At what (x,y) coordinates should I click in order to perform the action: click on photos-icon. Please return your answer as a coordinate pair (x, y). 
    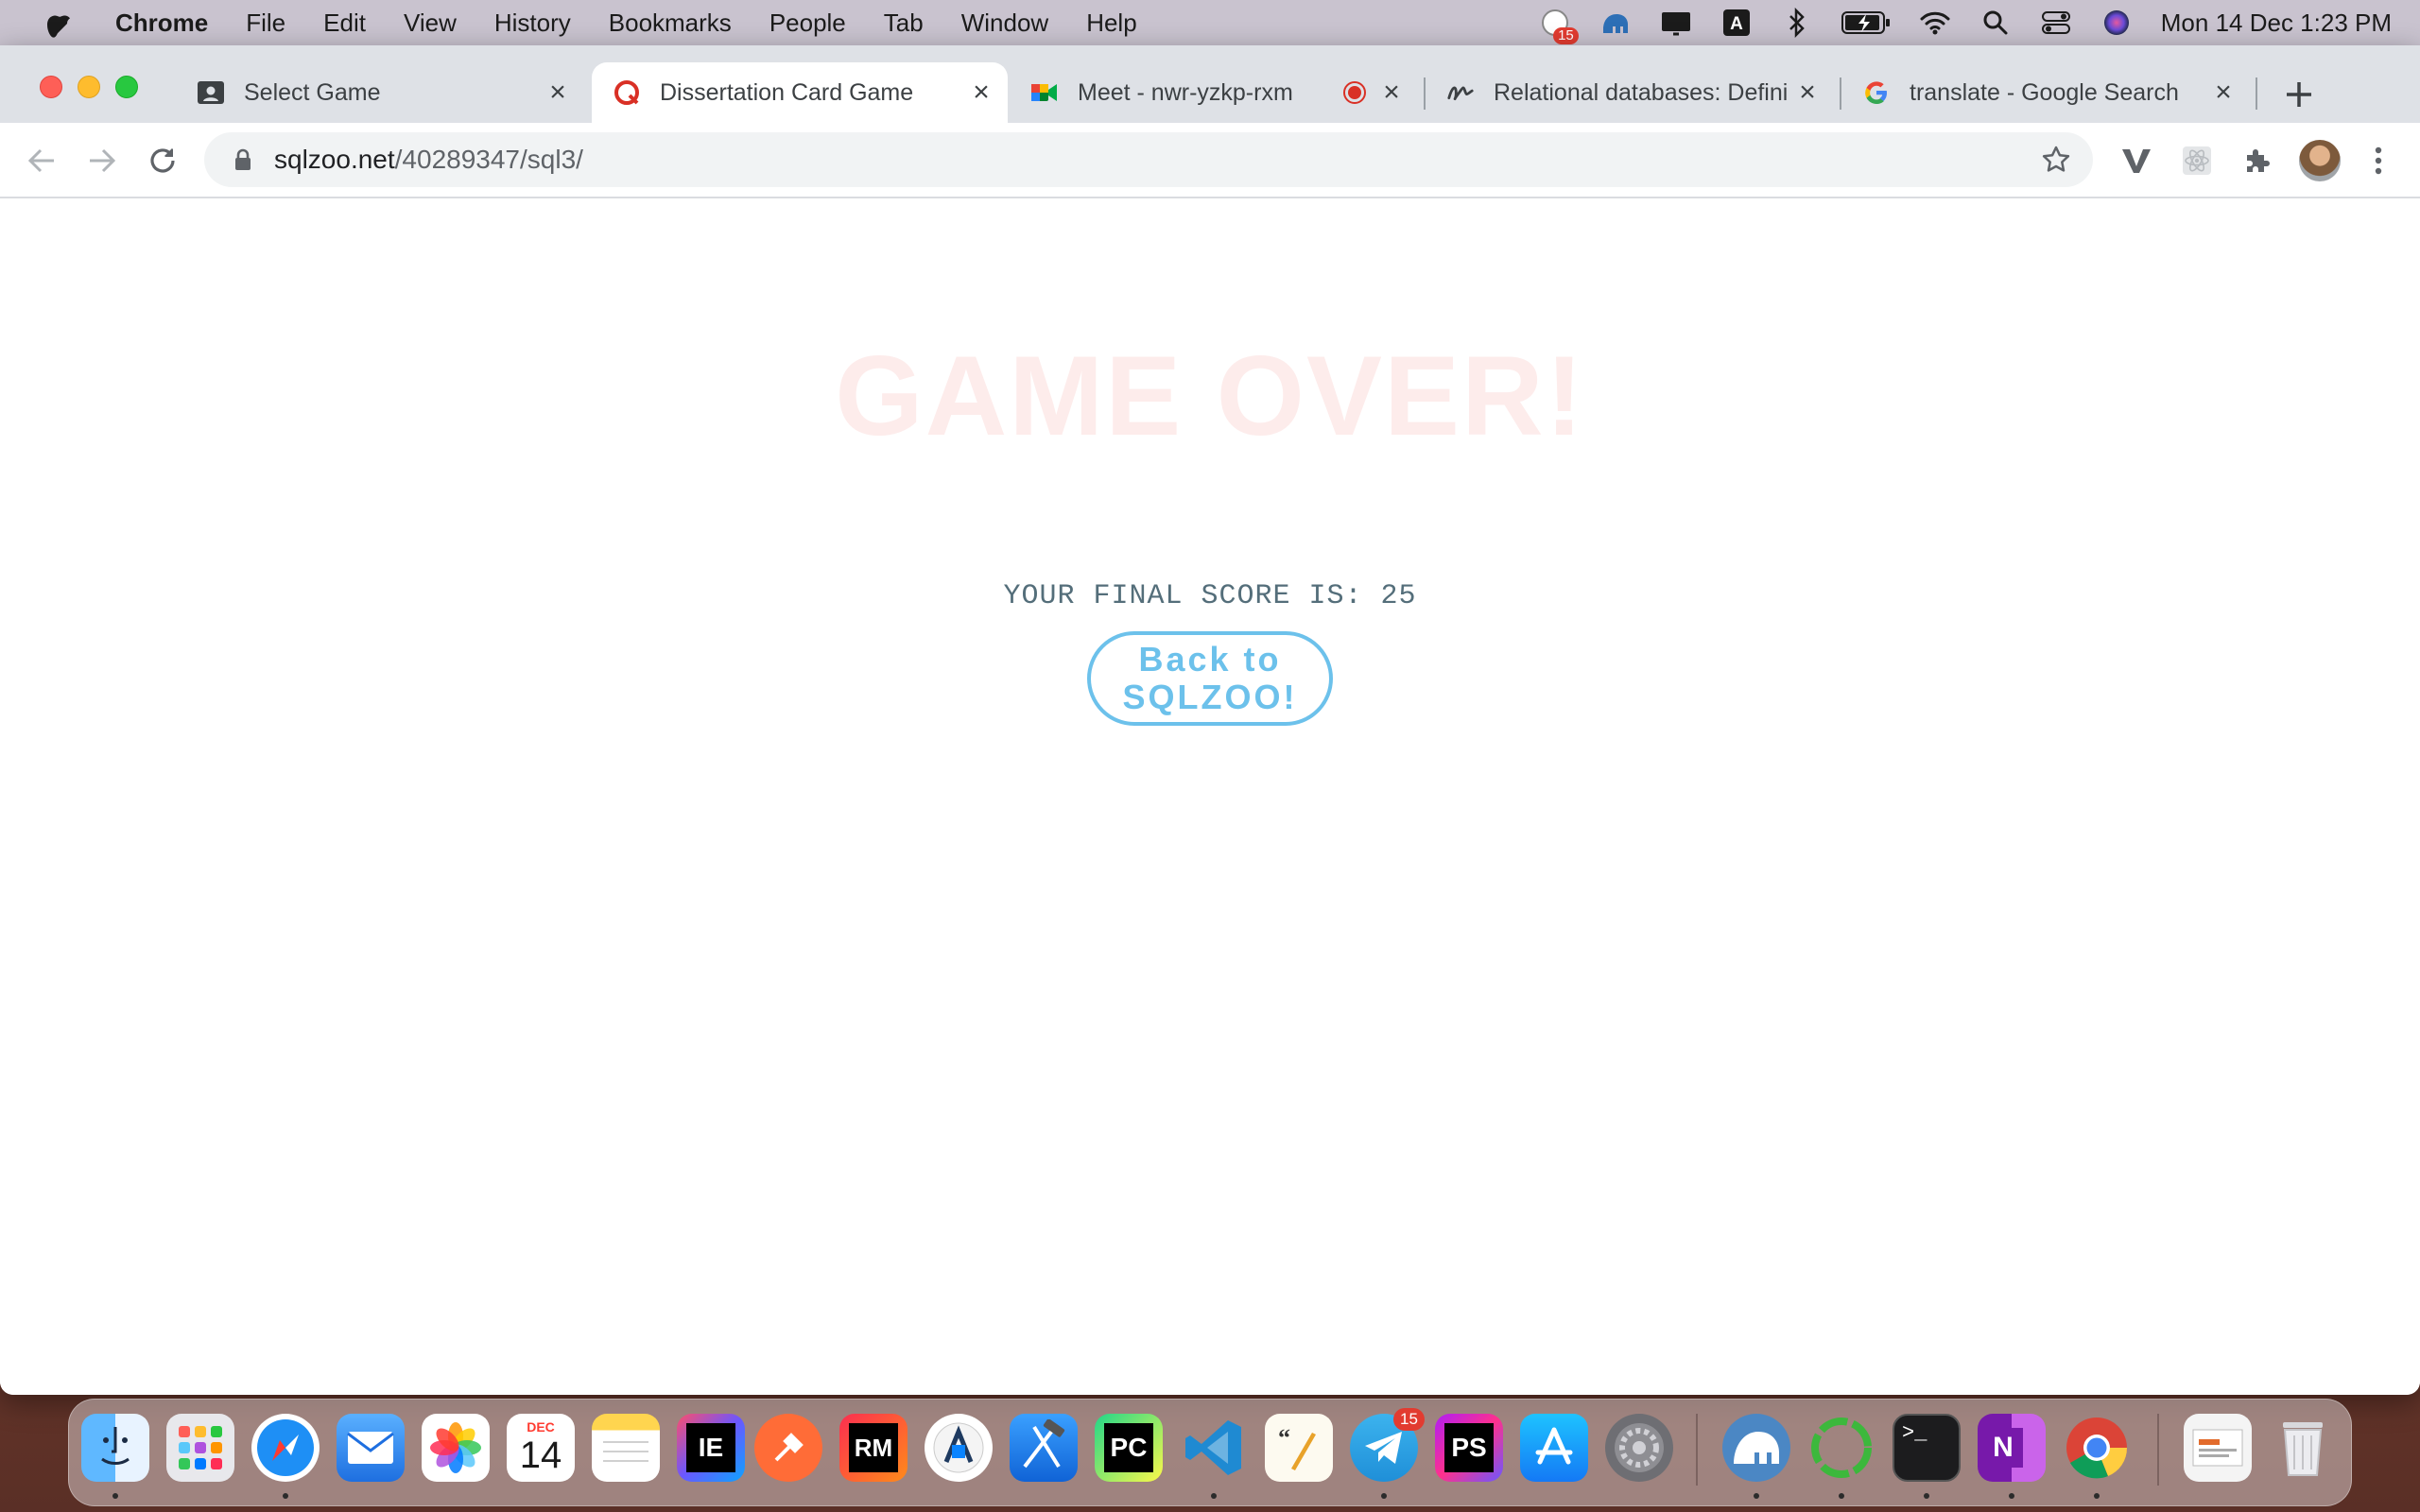
    Looking at the image, I should click on (456, 1448).